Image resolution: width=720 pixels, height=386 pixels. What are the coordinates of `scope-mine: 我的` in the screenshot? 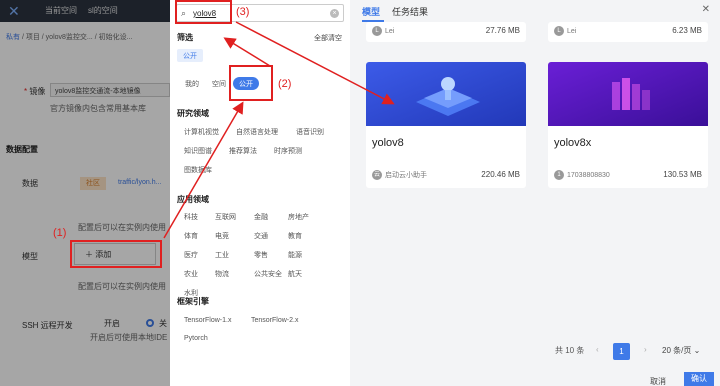 It's located at (192, 83).